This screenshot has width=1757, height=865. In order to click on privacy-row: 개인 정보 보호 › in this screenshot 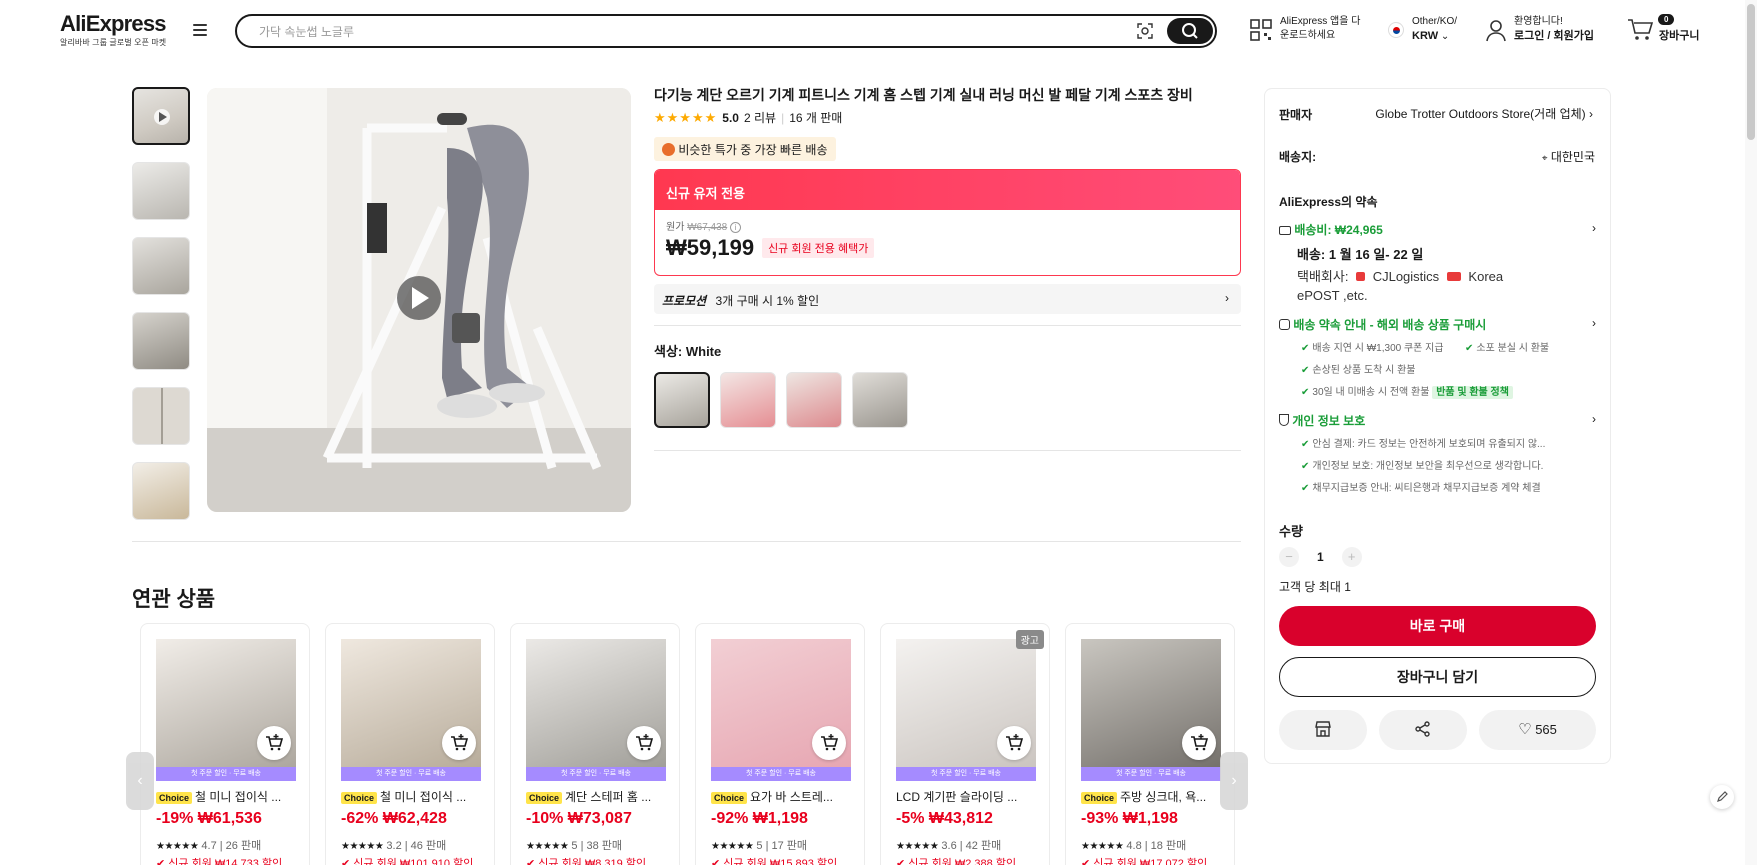, I will do `click(1437, 420)`.